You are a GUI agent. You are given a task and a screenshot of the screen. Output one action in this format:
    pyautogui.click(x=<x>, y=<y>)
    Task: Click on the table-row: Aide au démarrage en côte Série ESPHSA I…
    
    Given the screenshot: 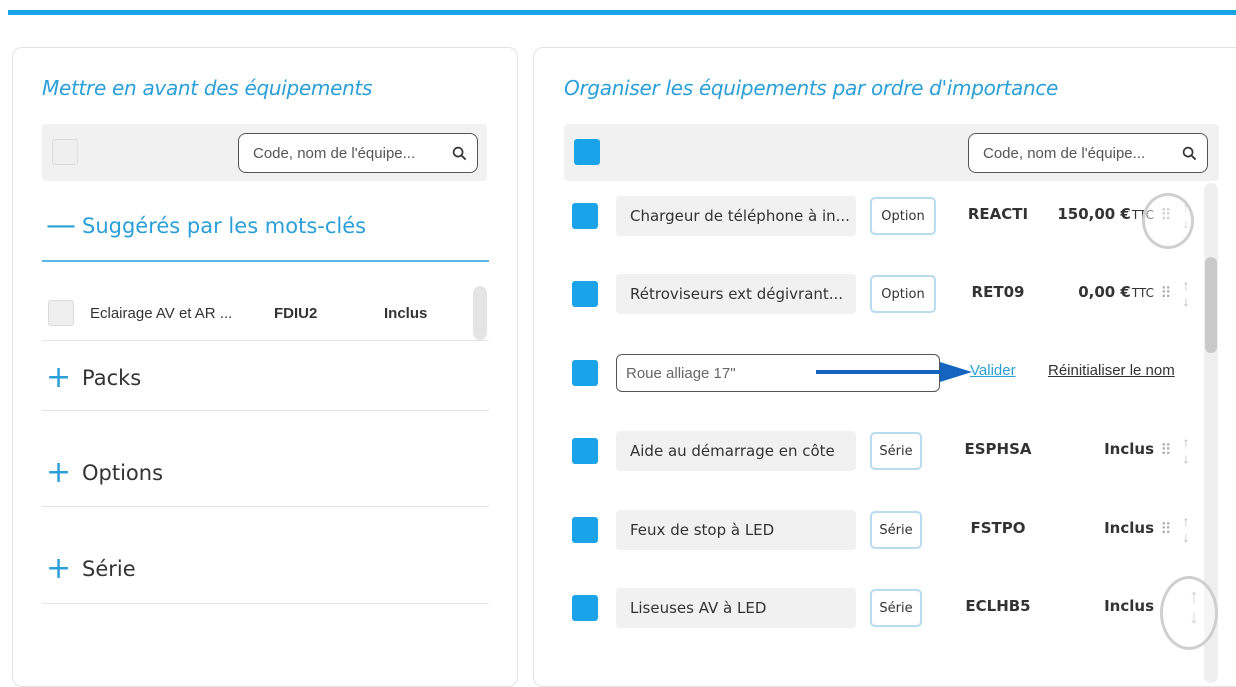 What is the action you would take?
    pyautogui.click(x=884, y=451)
    